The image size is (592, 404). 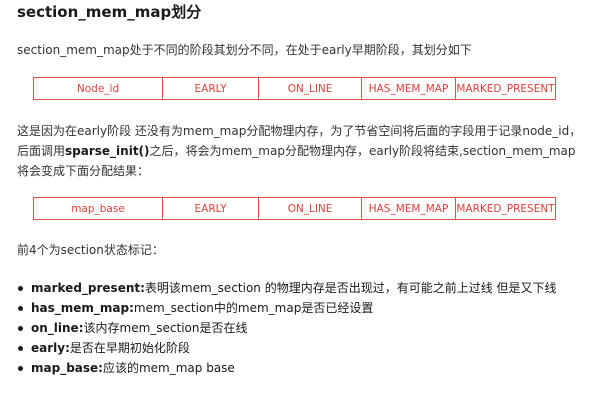 I want to click on field-cell-map-base: map_base, so click(x=98, y=208).